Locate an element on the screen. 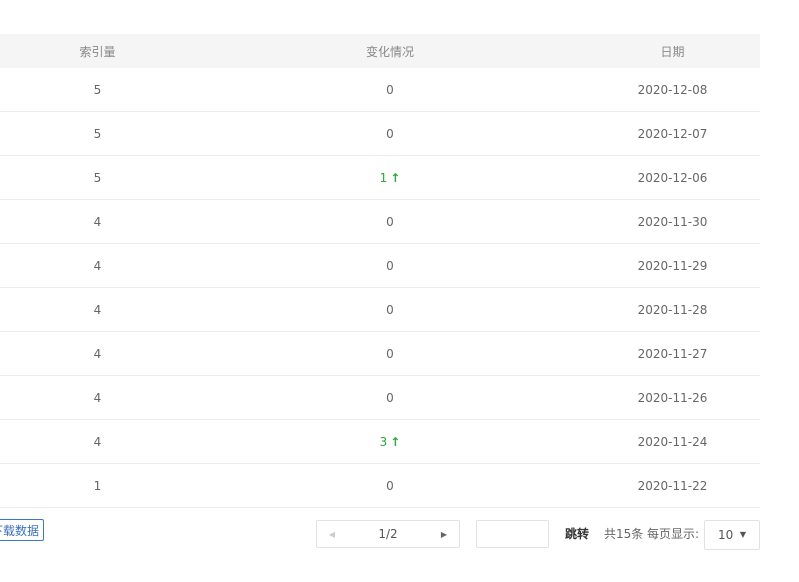 The image size is (799, 582). cell-date: 2020-11-28 is located at coordinates (672, 309).